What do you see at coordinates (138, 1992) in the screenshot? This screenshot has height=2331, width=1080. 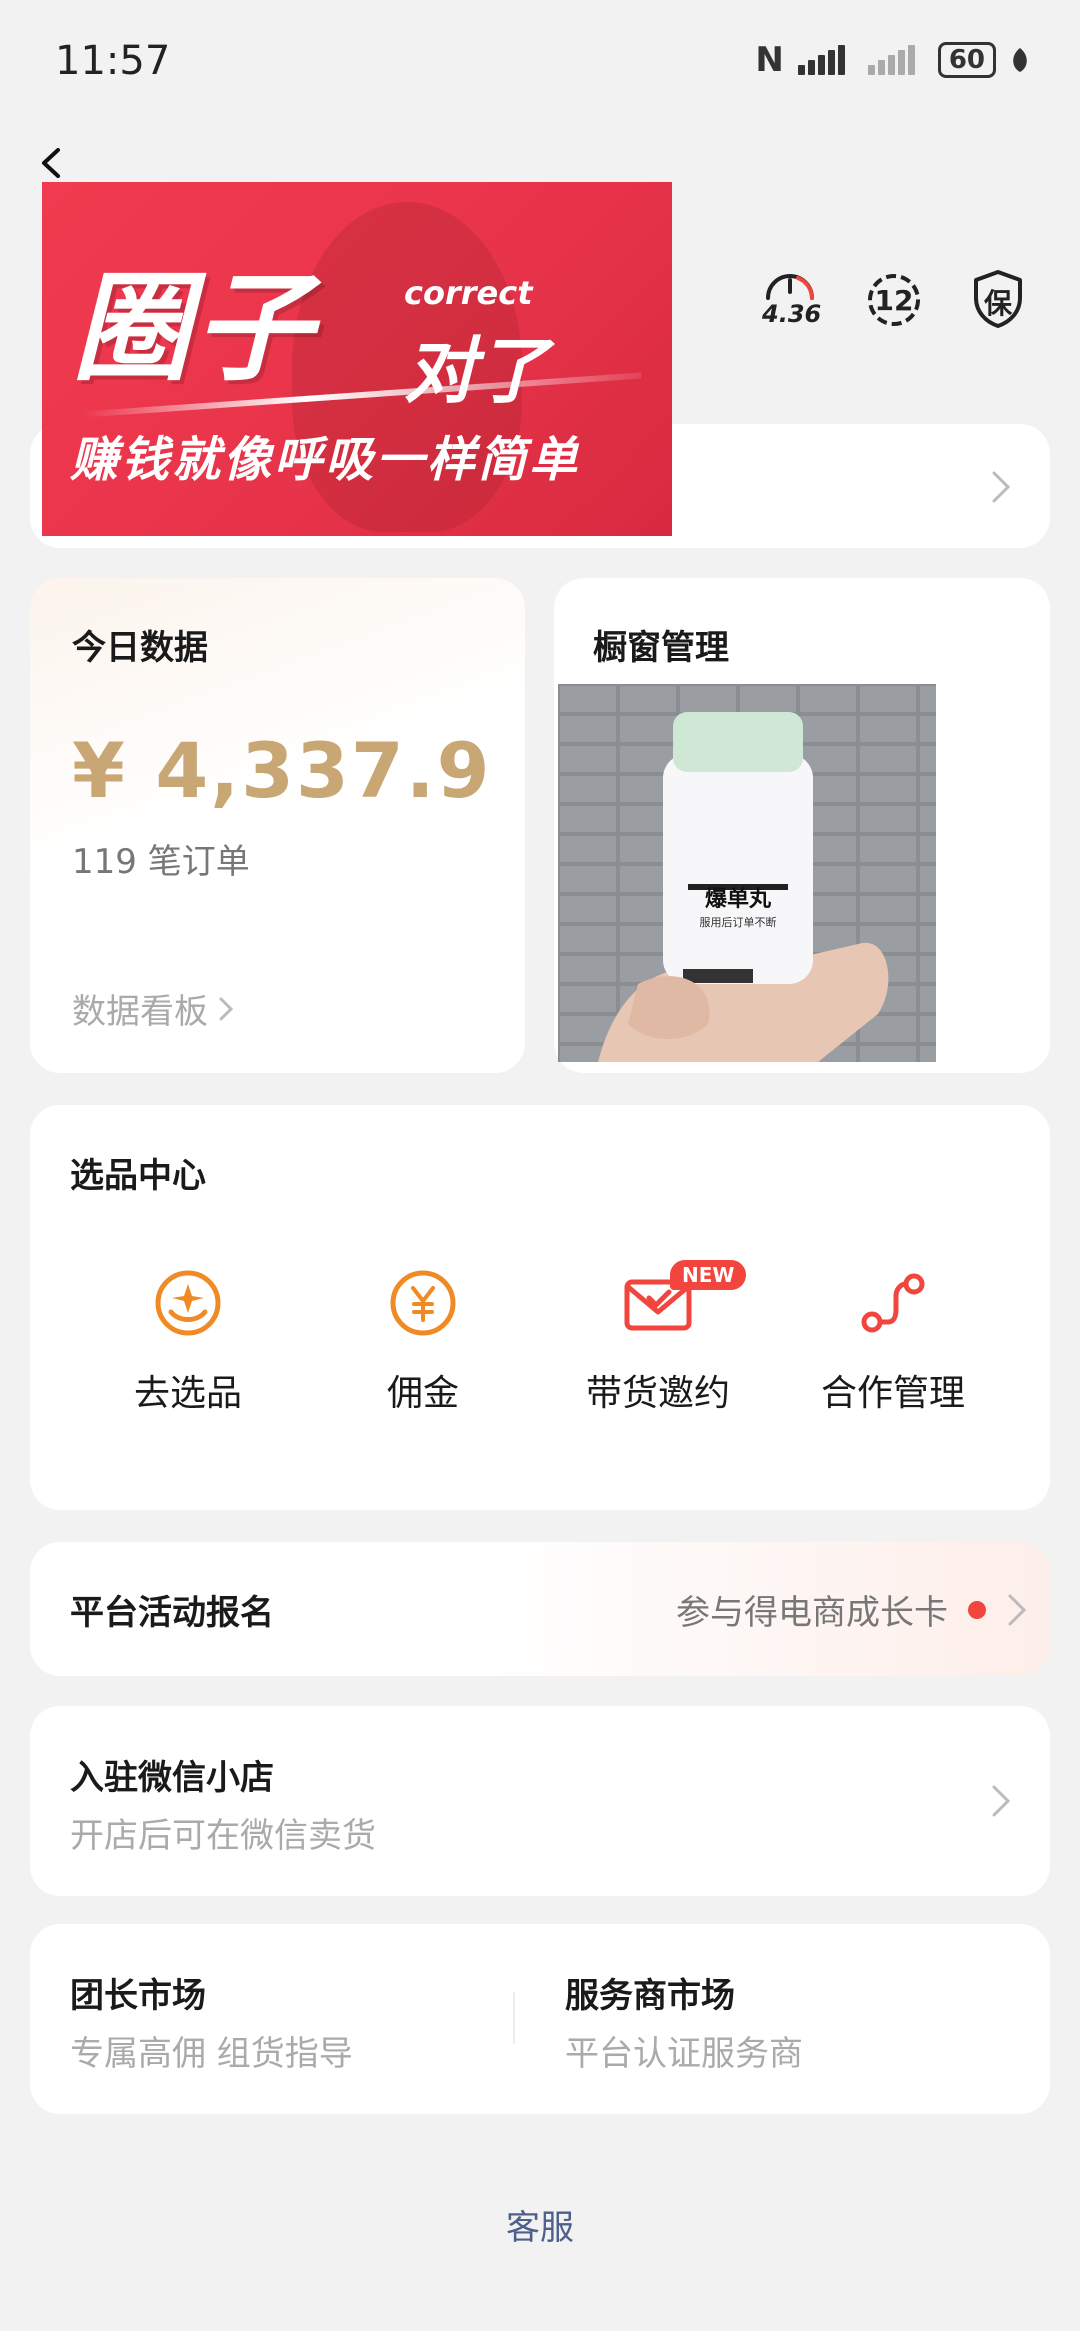 I see `leader-market-title: 团长市场` at bounding box center [138, 1992].